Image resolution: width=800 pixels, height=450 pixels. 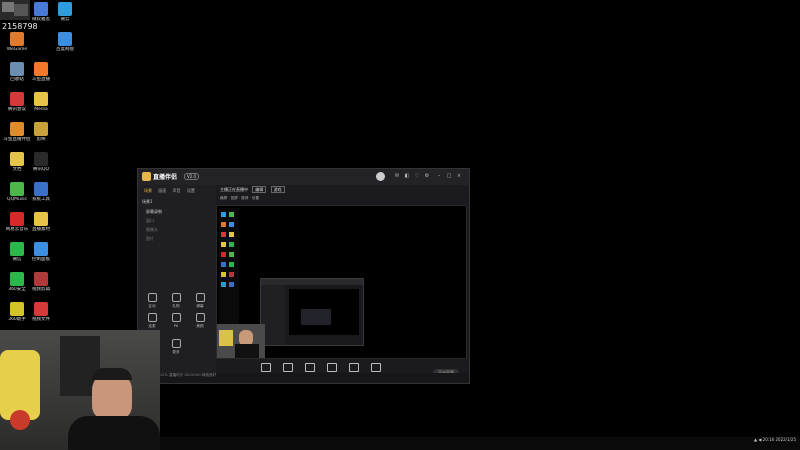 What do you see at coordinates (785, 439) in the screenshot?
I see `clock-date: 2022/1/25` at bounding box center [785, 439].